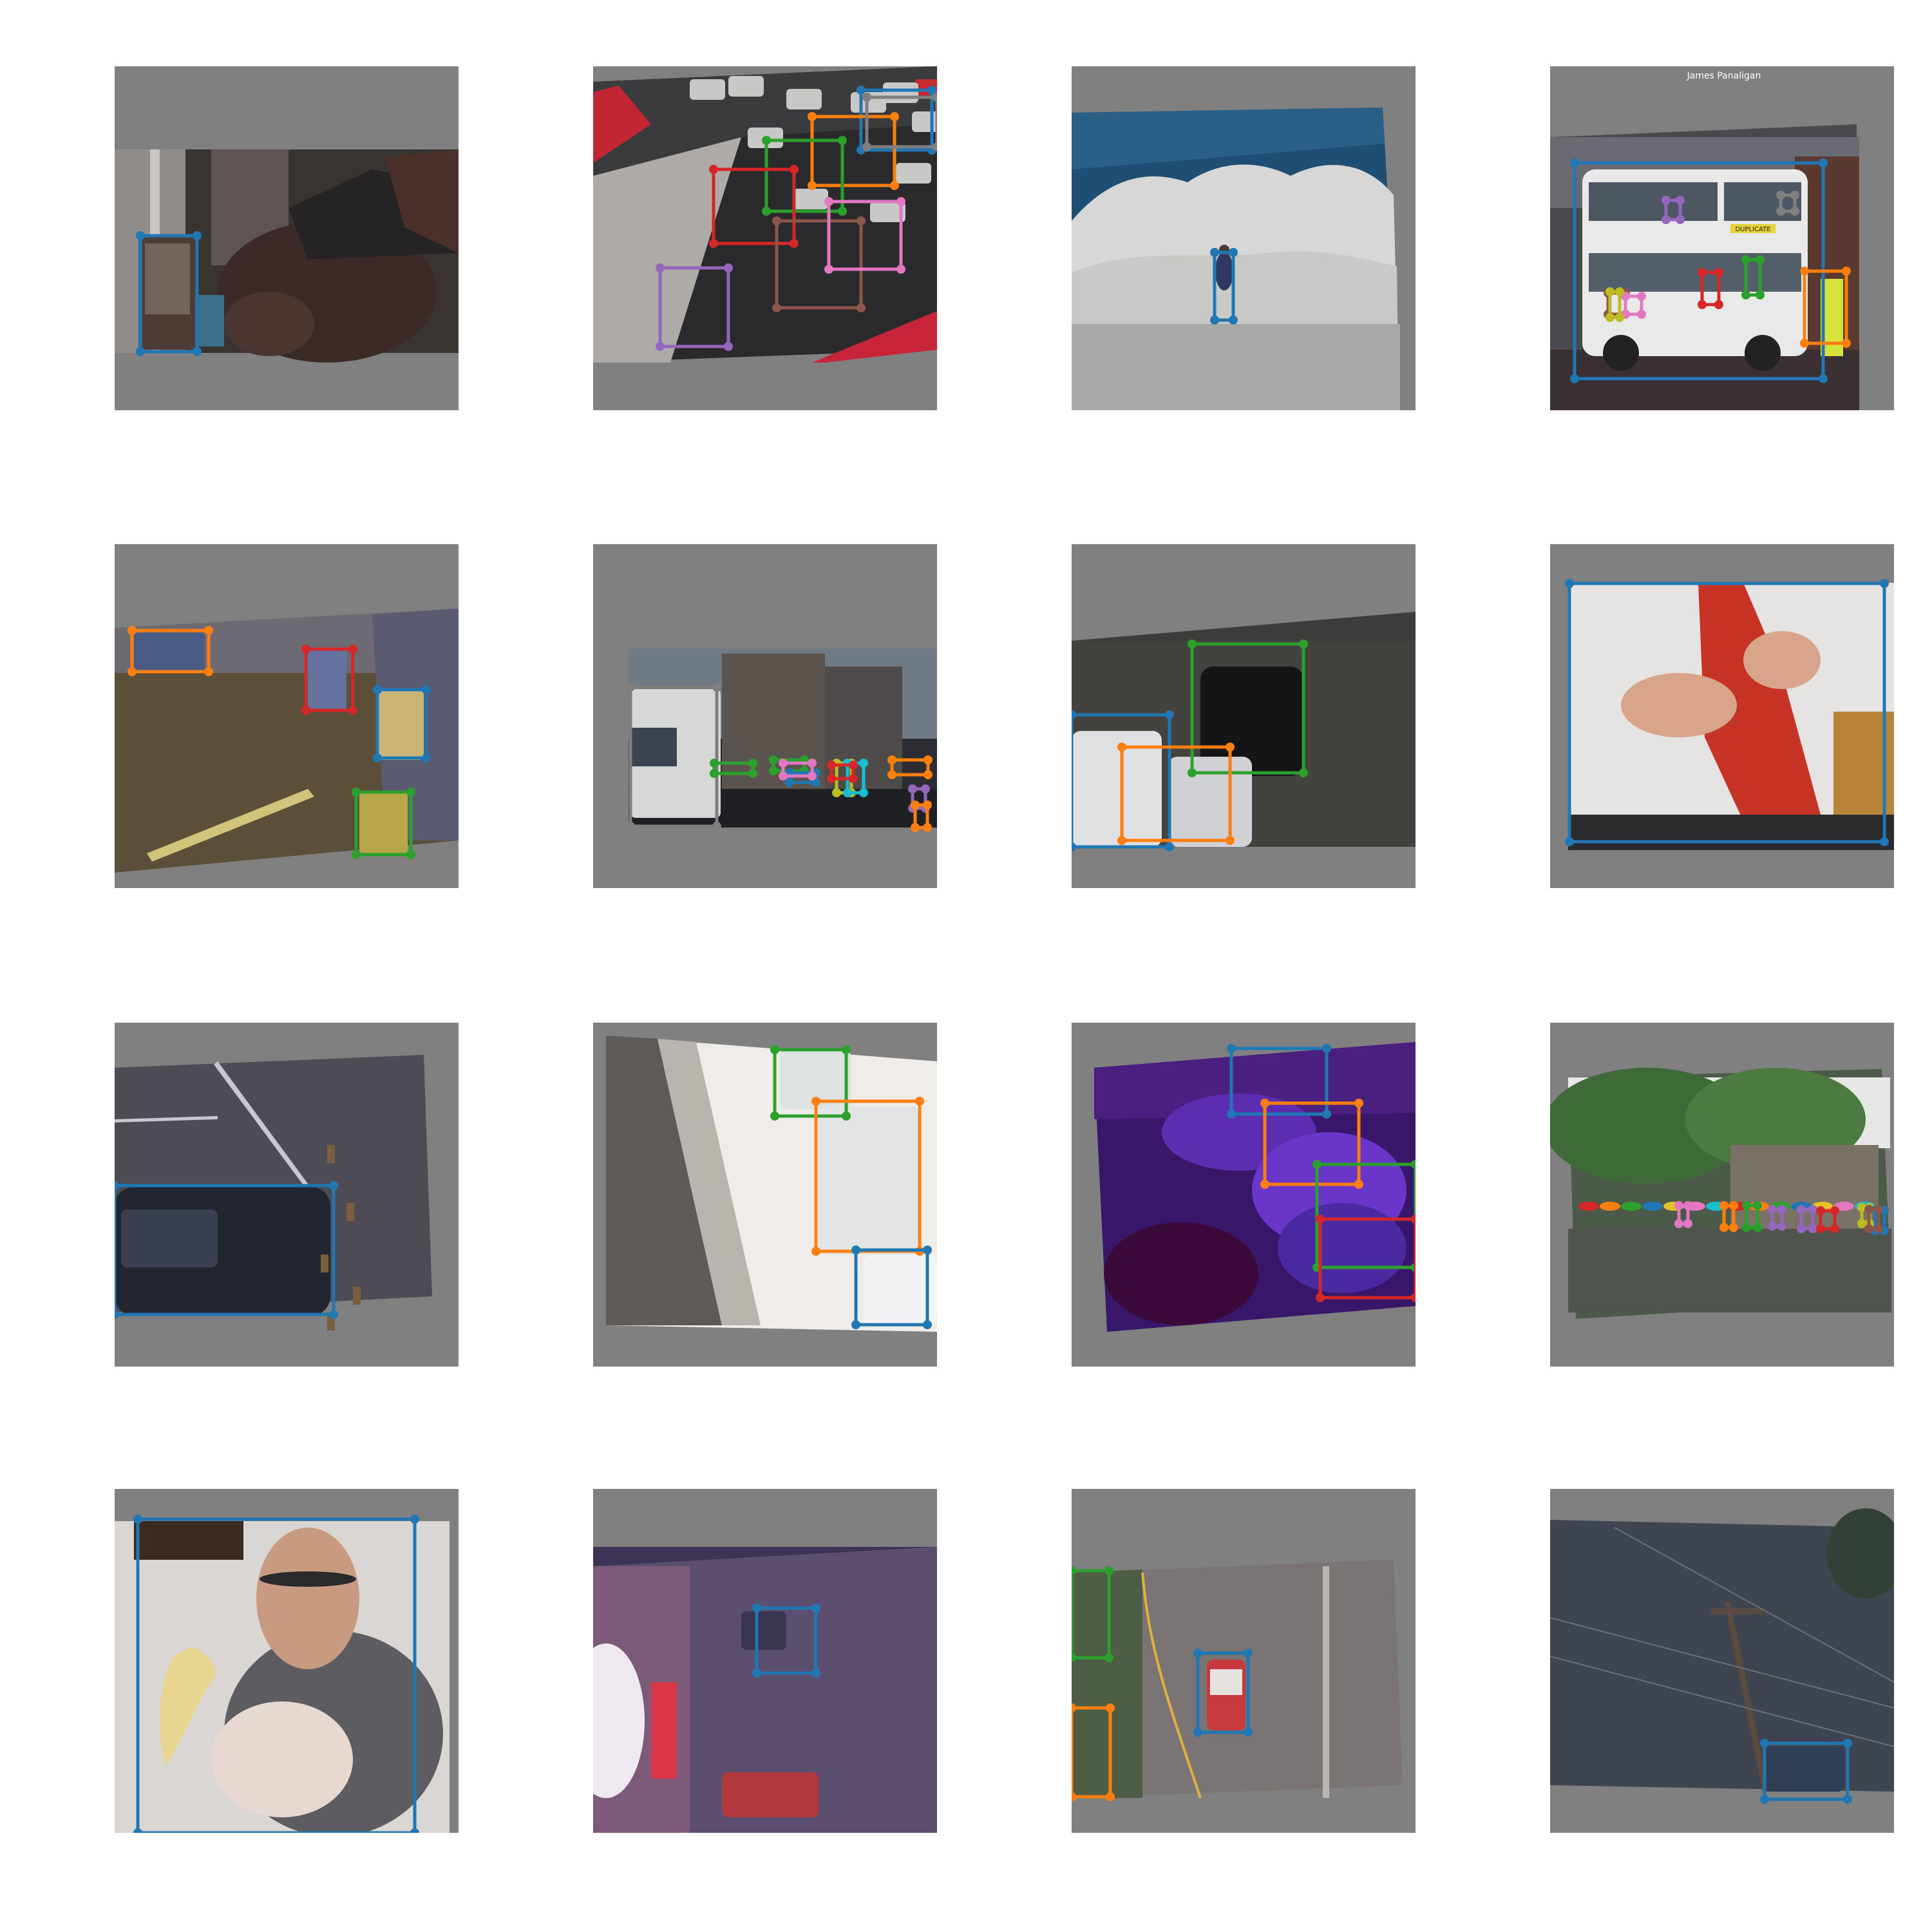  What do you see at coordinates (1107, 1684) in the screenshot?
I see `roadside` at bounding box center [1107, 1684].